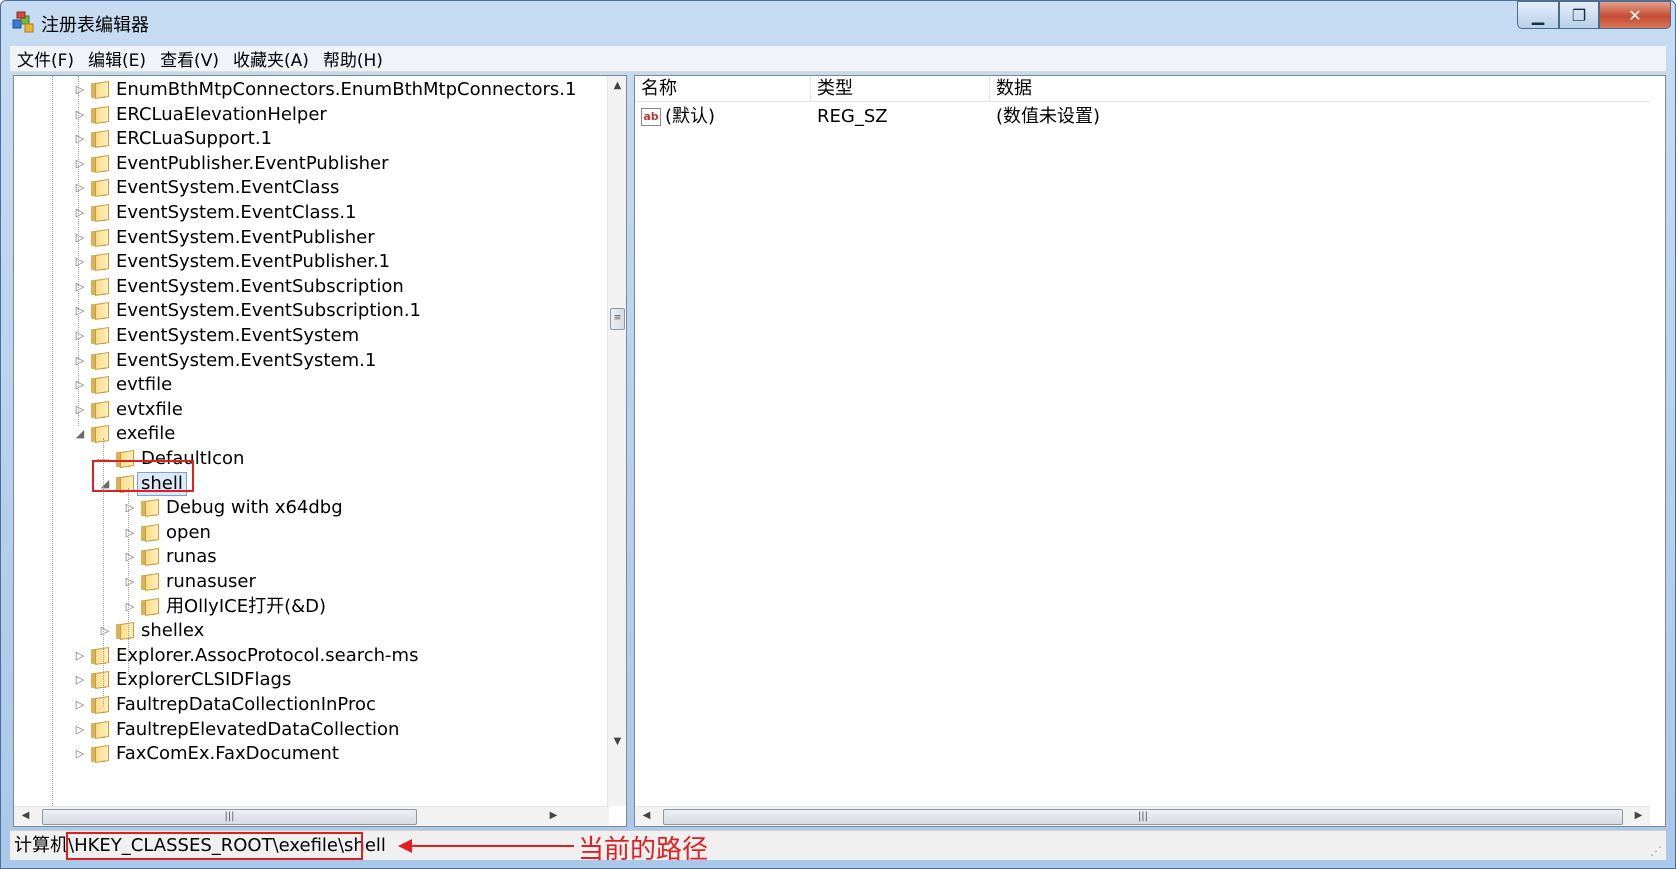 This screenshot has height=869, width=1676. Describe the element at coordinates (617, 85) in the screenshot. I see `scroll-up-arrow-icon: ▲` at that location.